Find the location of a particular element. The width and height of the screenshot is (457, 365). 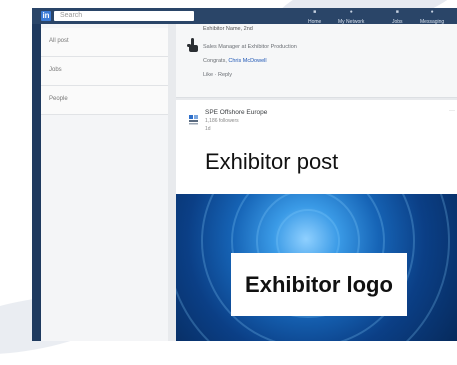

left-item-label: People is located at coordinates (58, 99).